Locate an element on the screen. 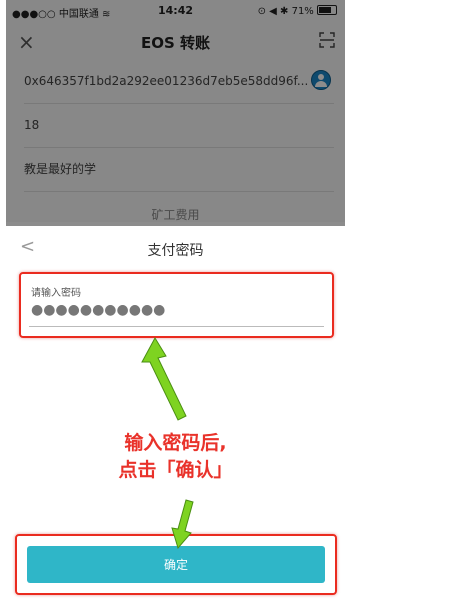  annotation-line-1: 输入密码后, is located at coordinates (175, 443).